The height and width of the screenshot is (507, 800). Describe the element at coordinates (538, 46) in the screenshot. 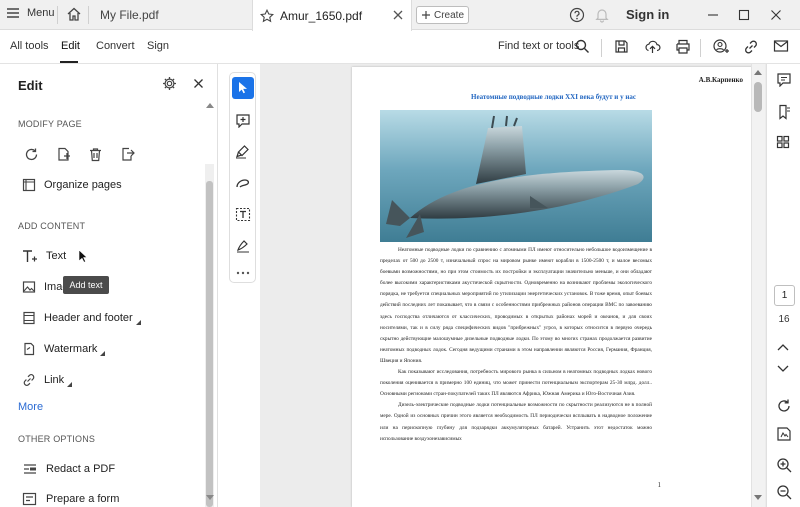

I see `find-text-button: Find text or tools` at that location.